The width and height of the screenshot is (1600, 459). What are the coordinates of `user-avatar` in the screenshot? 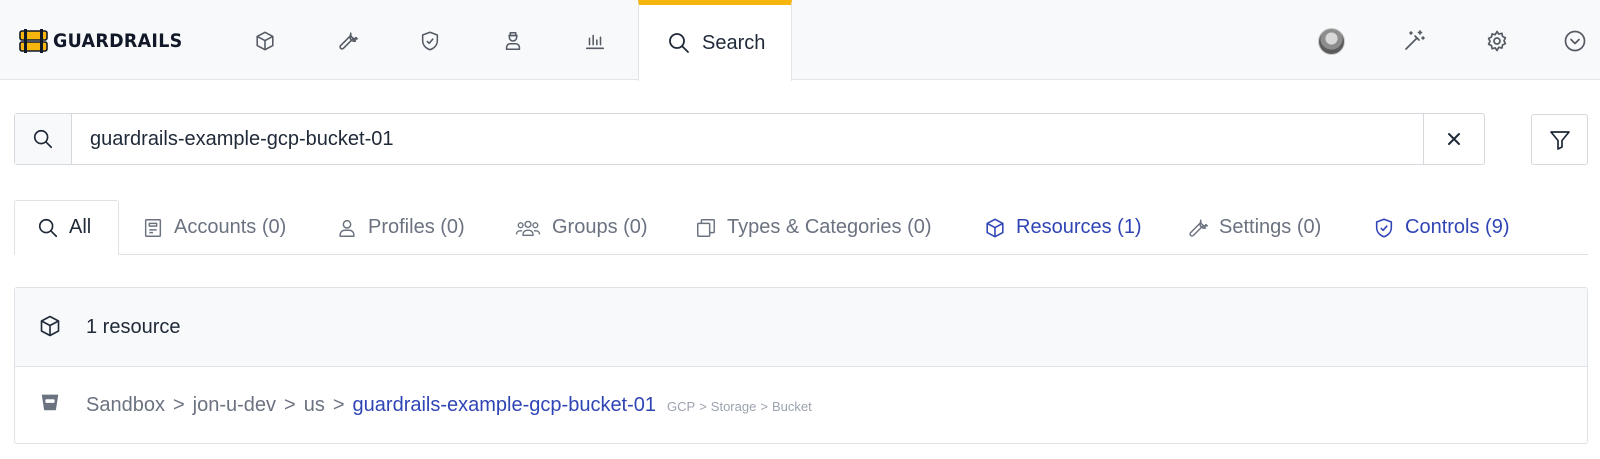 It's located at (1331, 41).